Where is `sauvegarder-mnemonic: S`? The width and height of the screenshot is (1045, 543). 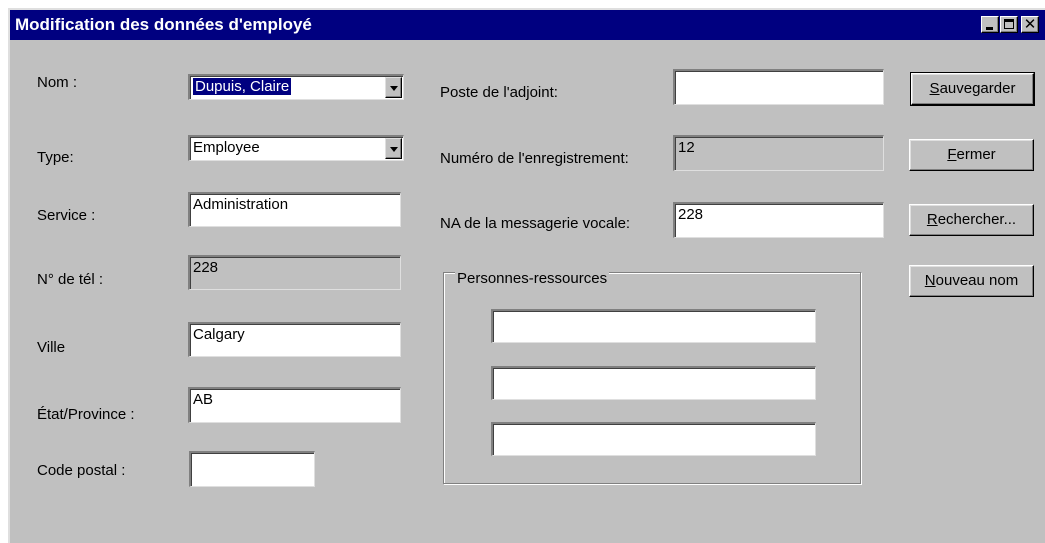 sauvegarder-mnemonic: S is located at coordinates (934, 88).